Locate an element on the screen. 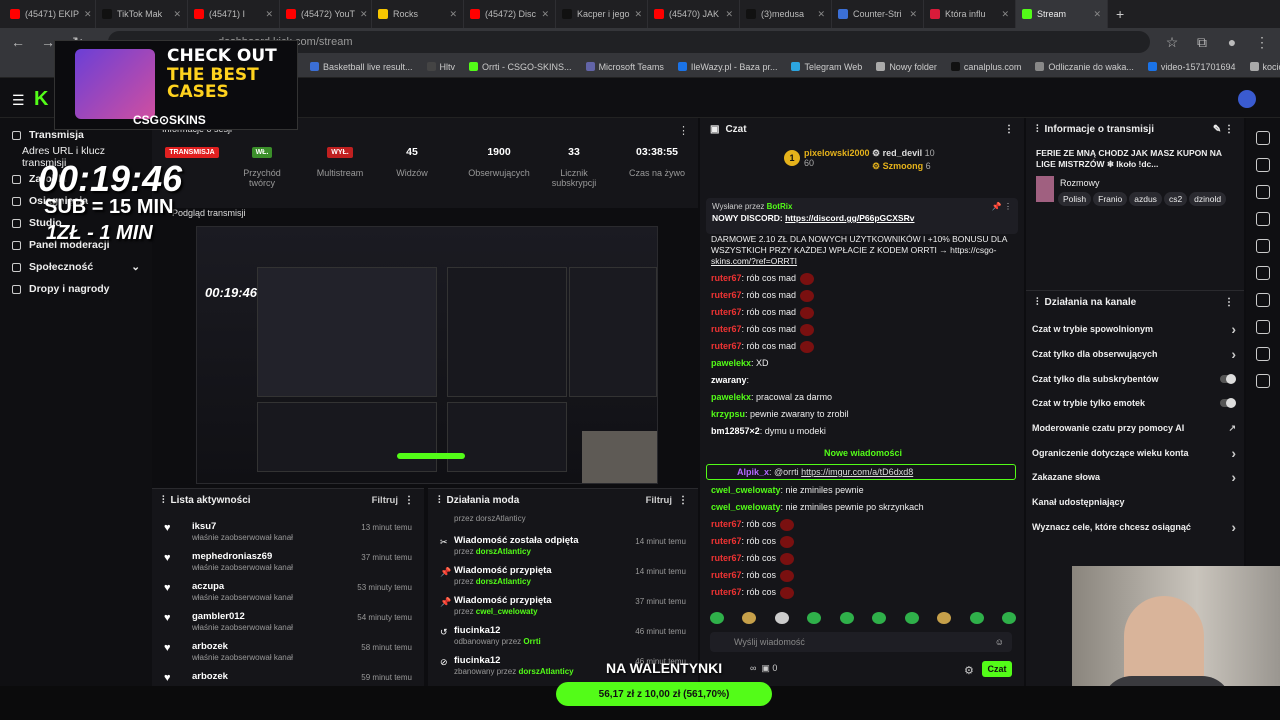  bookmark-item: kocica is located at coordinates (1264, 67).